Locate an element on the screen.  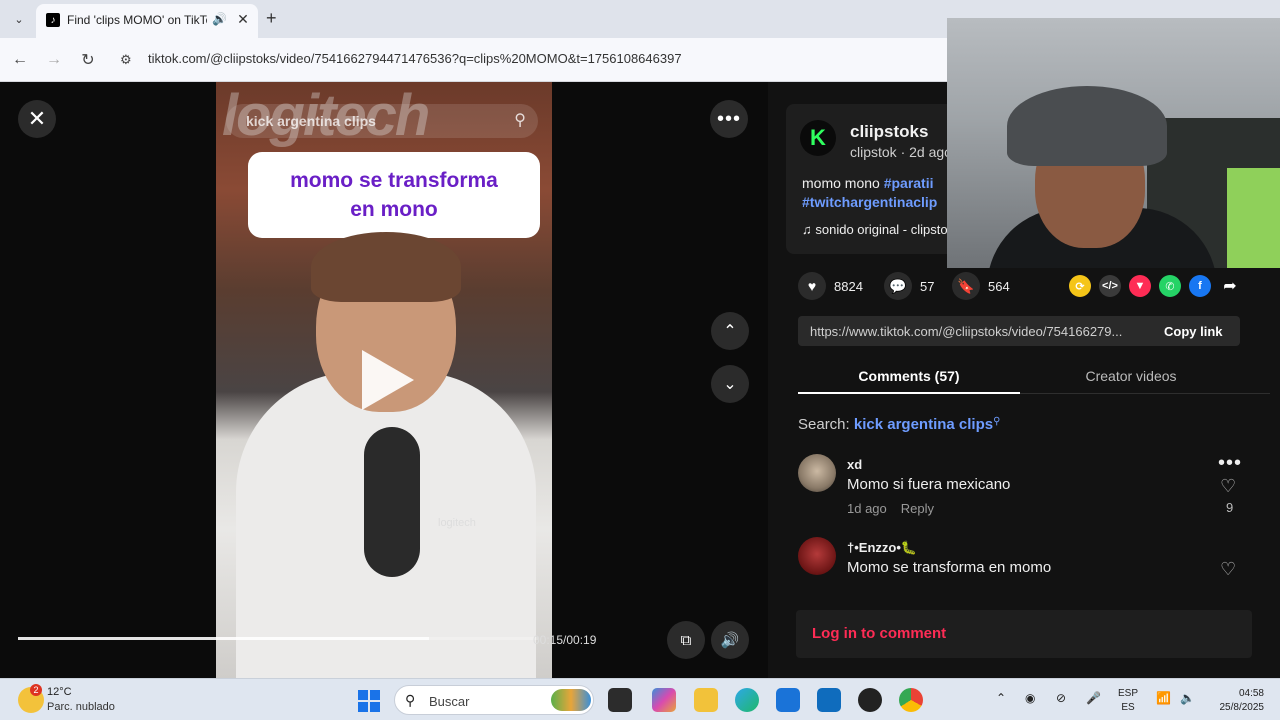
send-icon: ▼ is located at coordinates (1140, 286).